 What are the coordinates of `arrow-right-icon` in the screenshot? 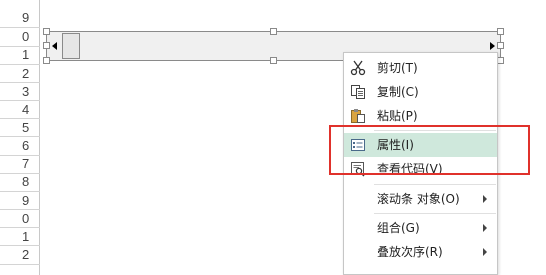 It's located at (492, 46).